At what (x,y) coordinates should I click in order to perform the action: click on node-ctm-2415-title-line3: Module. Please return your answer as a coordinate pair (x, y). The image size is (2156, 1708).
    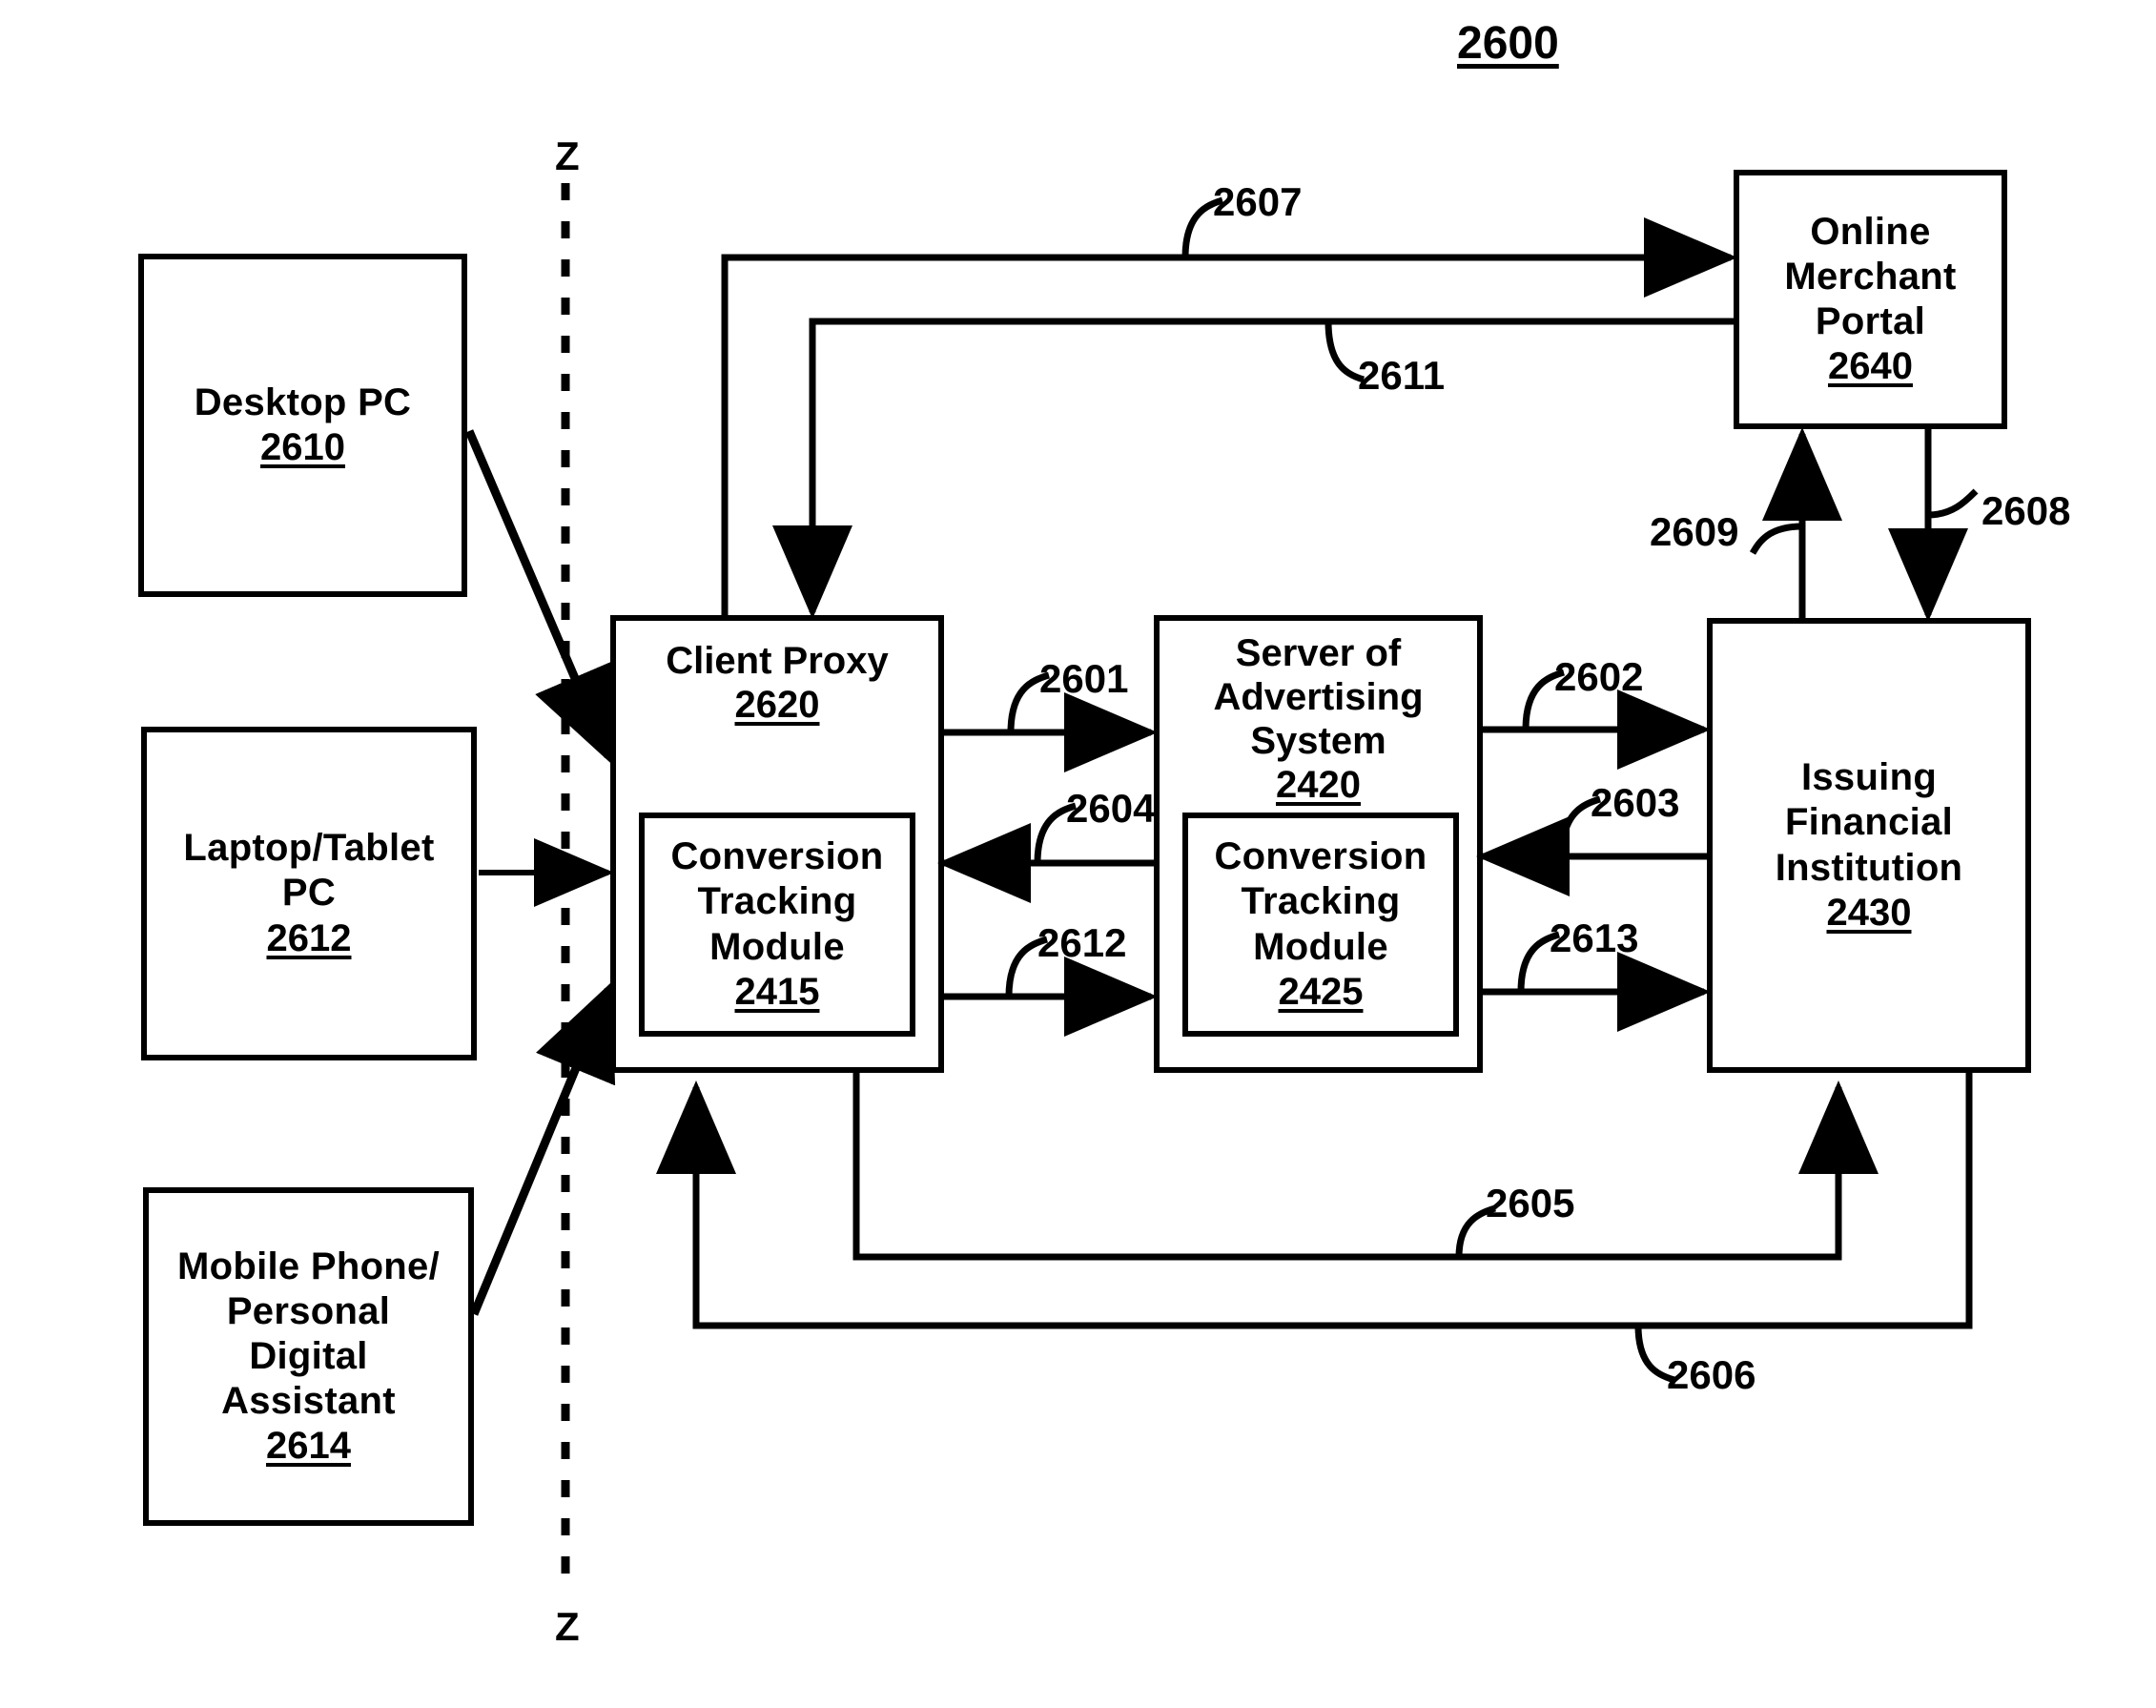
    Looking at the image, I should click on (777, 946).